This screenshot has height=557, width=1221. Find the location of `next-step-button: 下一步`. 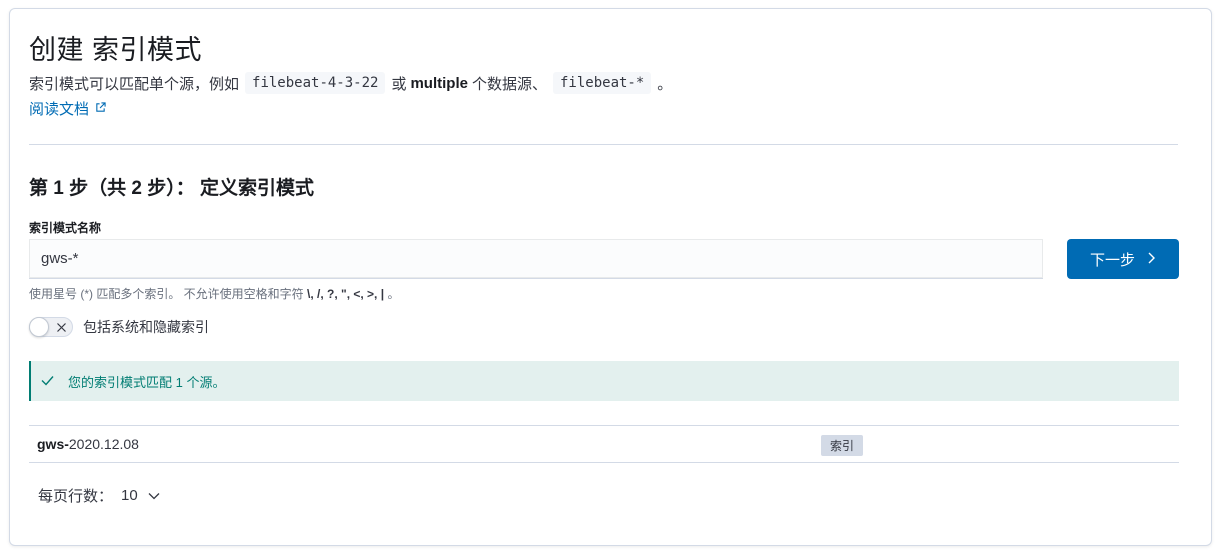

next-step-button: 下一步 is located at coordinates (1123, 259).